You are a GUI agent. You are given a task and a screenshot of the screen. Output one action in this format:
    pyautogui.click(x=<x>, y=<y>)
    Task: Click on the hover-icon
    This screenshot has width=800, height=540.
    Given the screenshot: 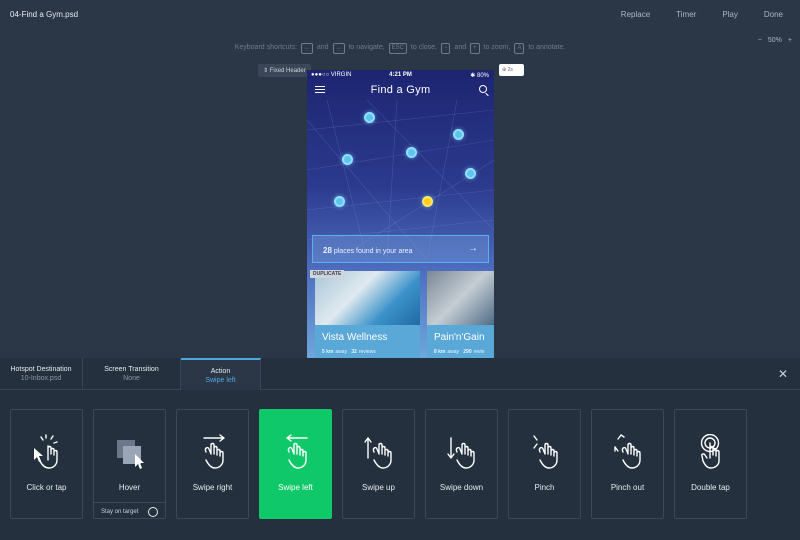 What is the action you would take?
    pyautogui.click(x=130, y=454)
    